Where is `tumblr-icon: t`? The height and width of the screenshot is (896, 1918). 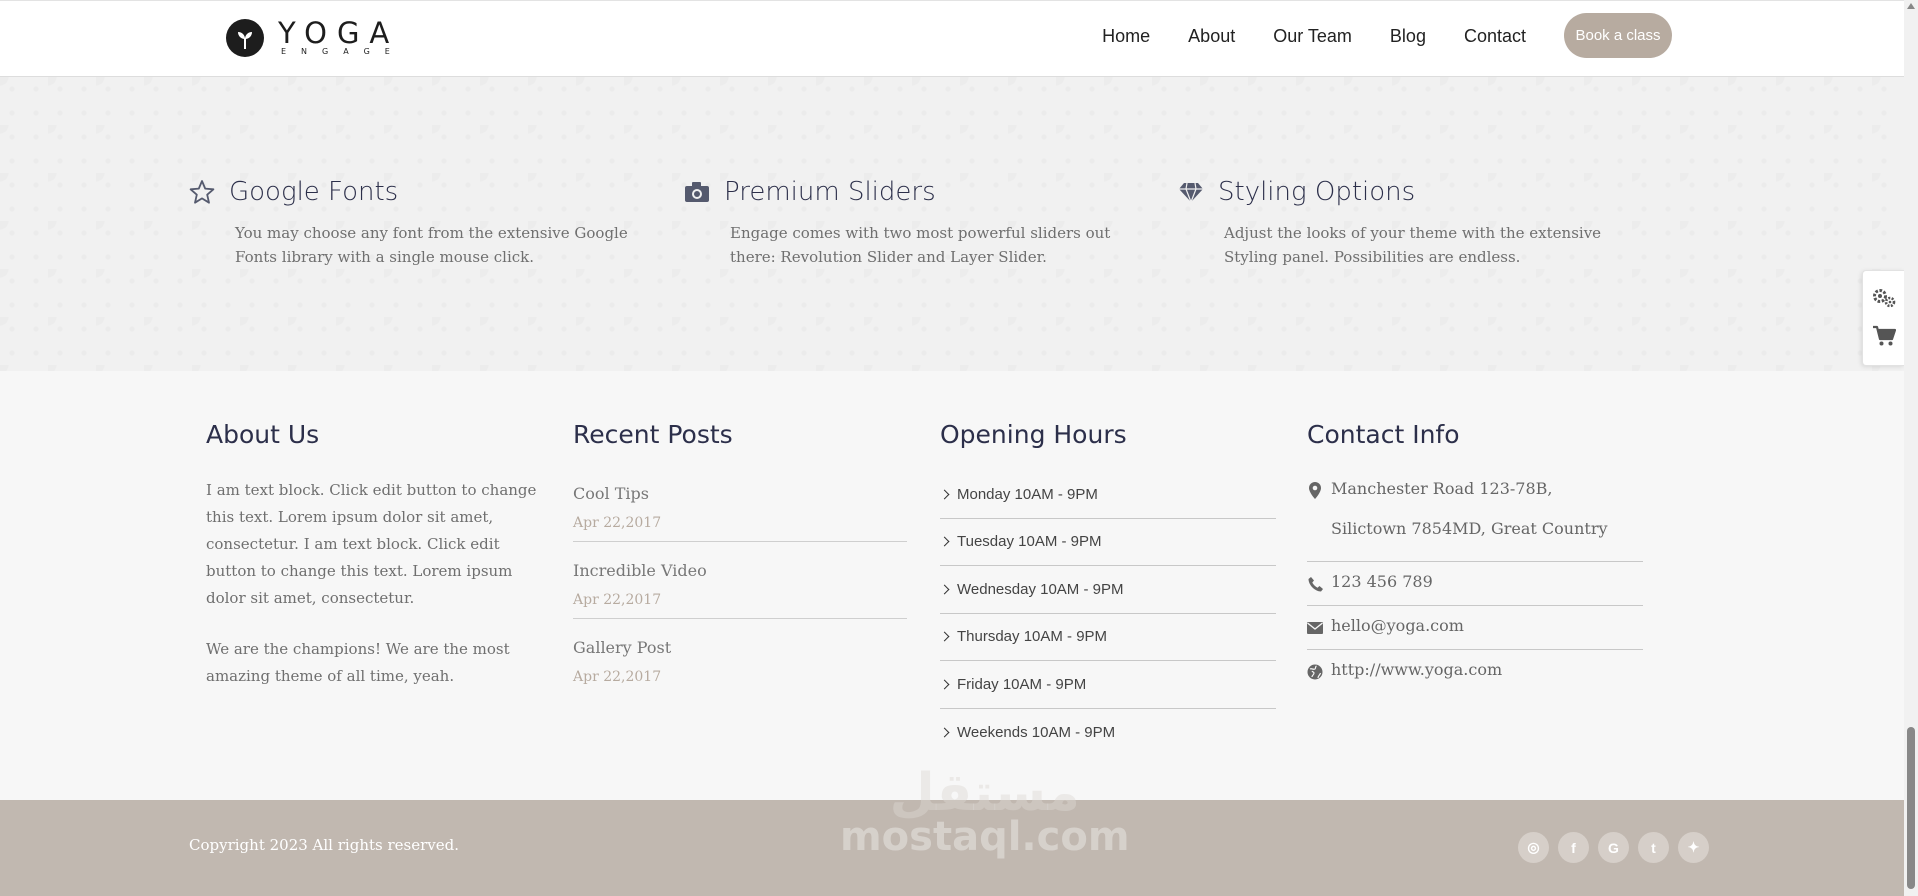
tumblr-icon: t is located at coordinates (1653, 847).